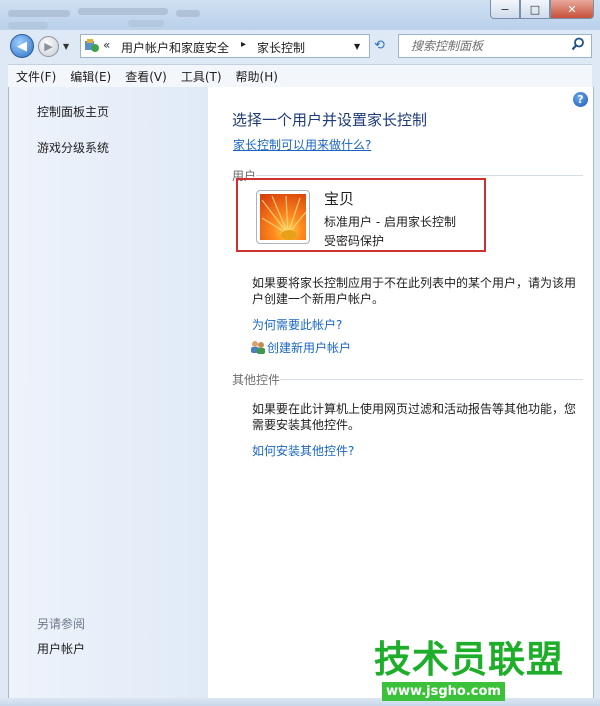 This screenshot has height=706, width=600. What do you see at coordinates (92, 48) in the screenshot?
I see `control-panel-icon` at bounding box center [92, 48].